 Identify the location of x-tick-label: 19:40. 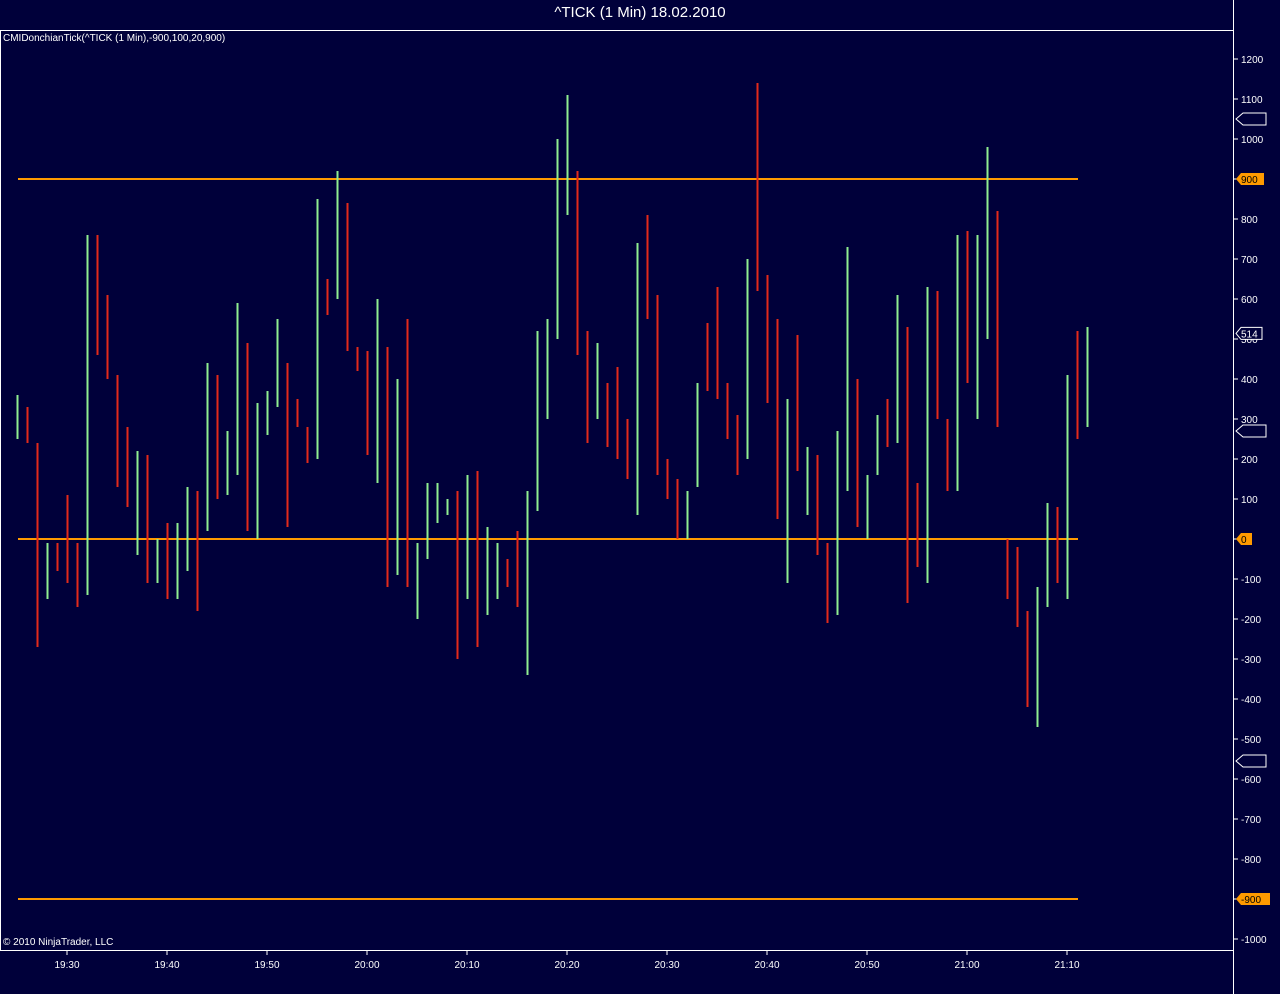
(166, 965).